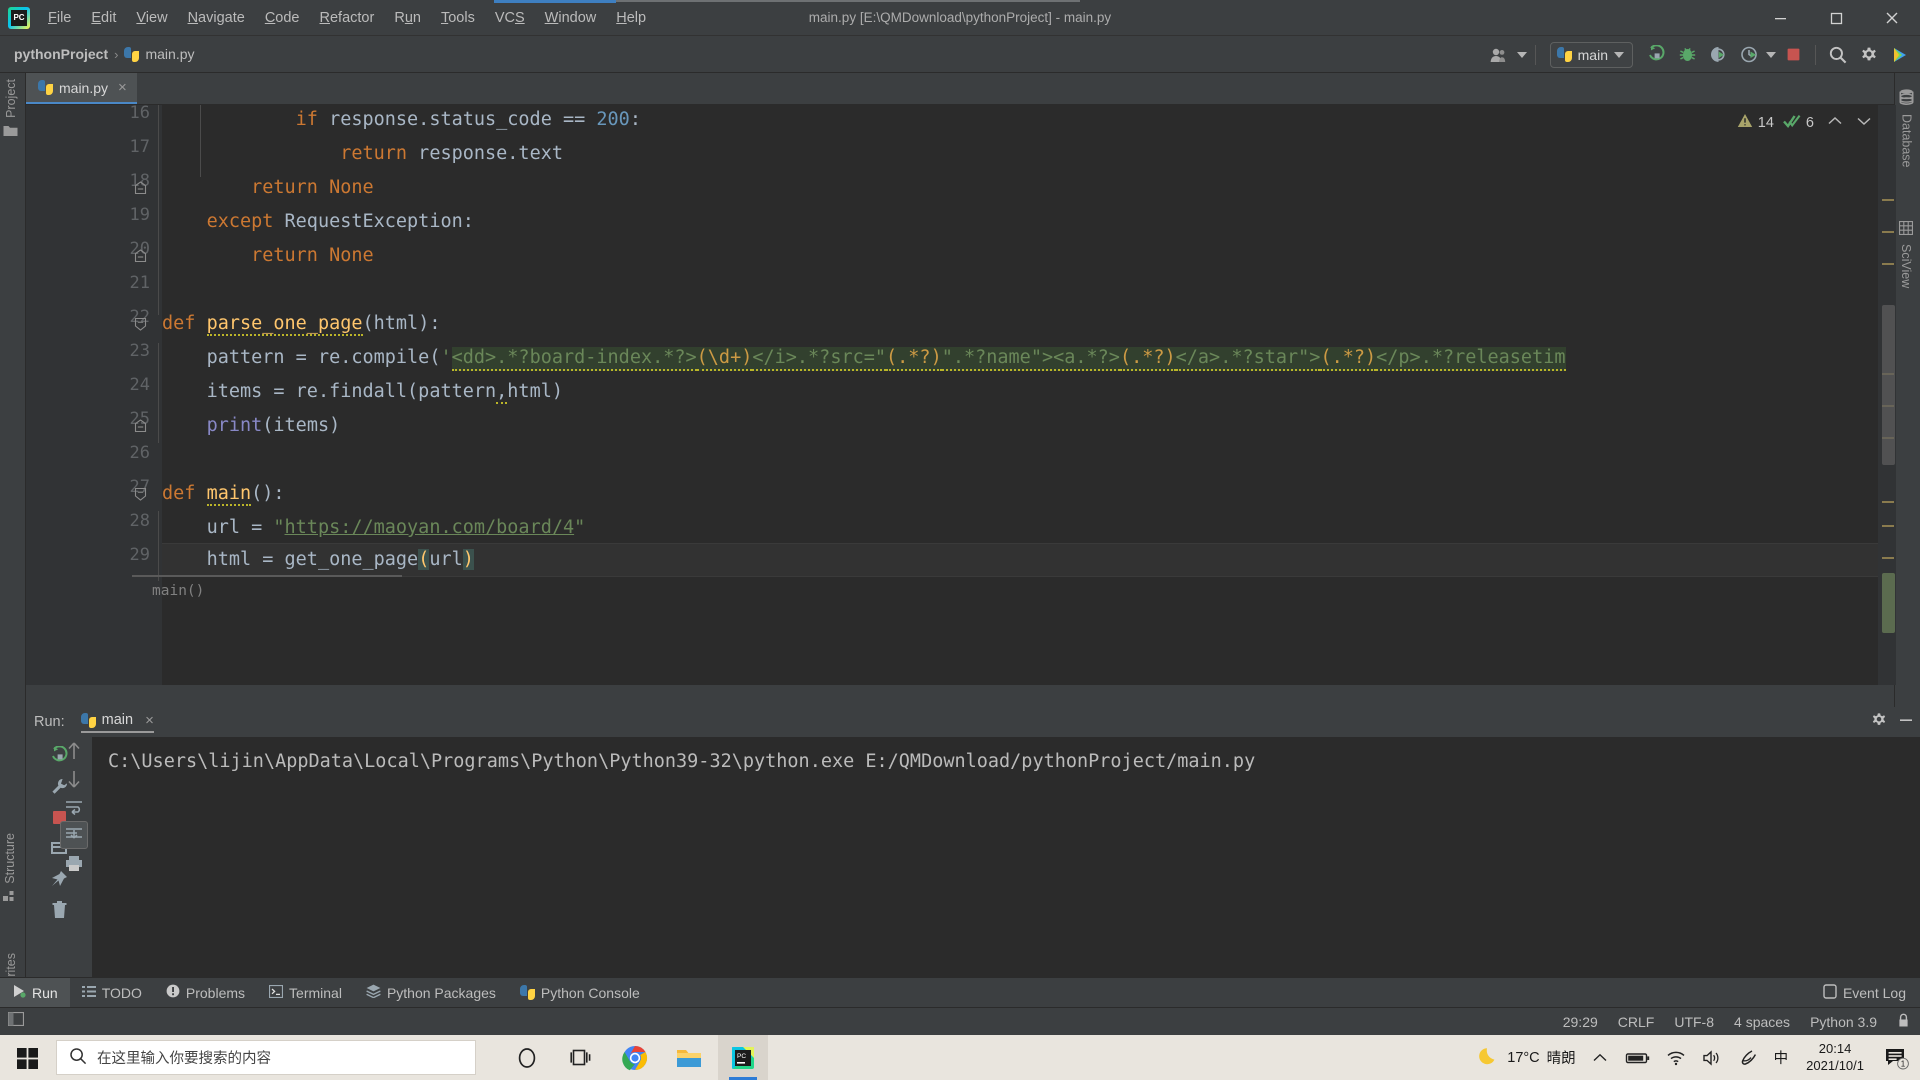 Image resolution: width=1920 pixels, height=1080 pixels. Describe the element at coordinates (1687, 55) in the screenshot. I see `debug-bug-icon` at that location.